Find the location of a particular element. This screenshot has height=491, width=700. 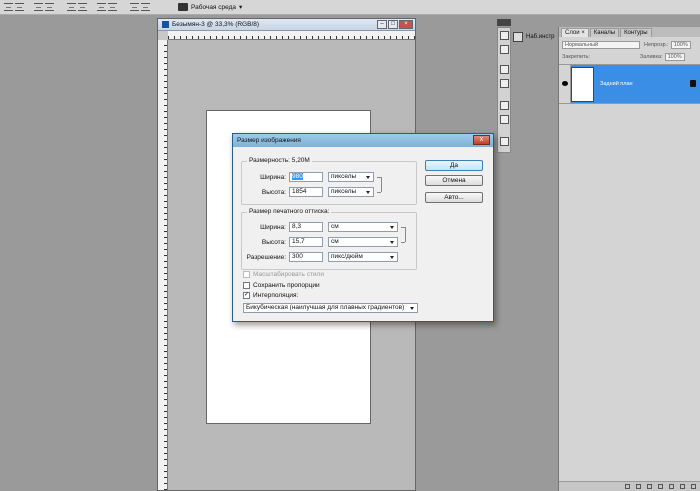

pixel-height-label: Высота: is located at coordinates (273, 192).